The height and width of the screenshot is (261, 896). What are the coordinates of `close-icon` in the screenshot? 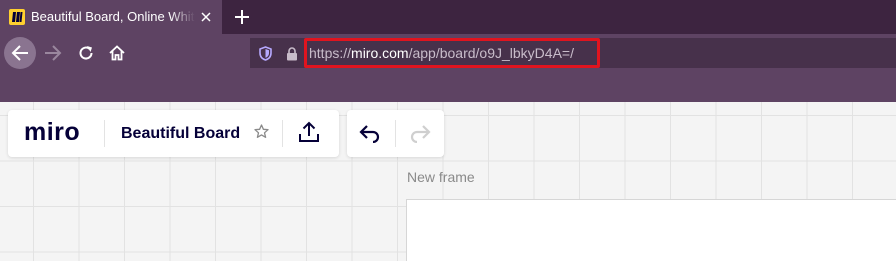 It's located at (206, 17).